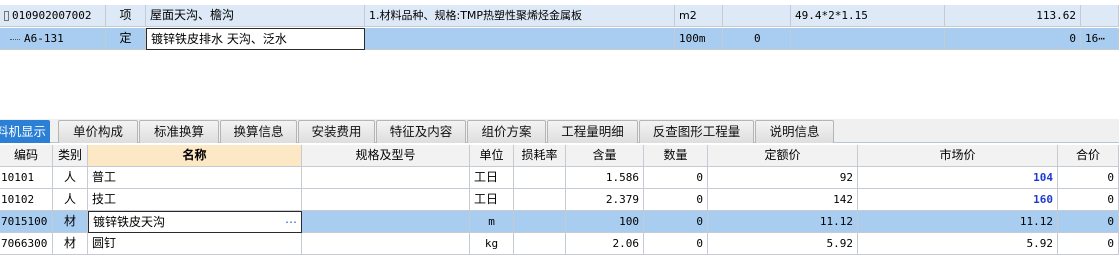 This screenshot has height=279, width=1119. I want to click on header-quantity: 数量, so click(676, 156).